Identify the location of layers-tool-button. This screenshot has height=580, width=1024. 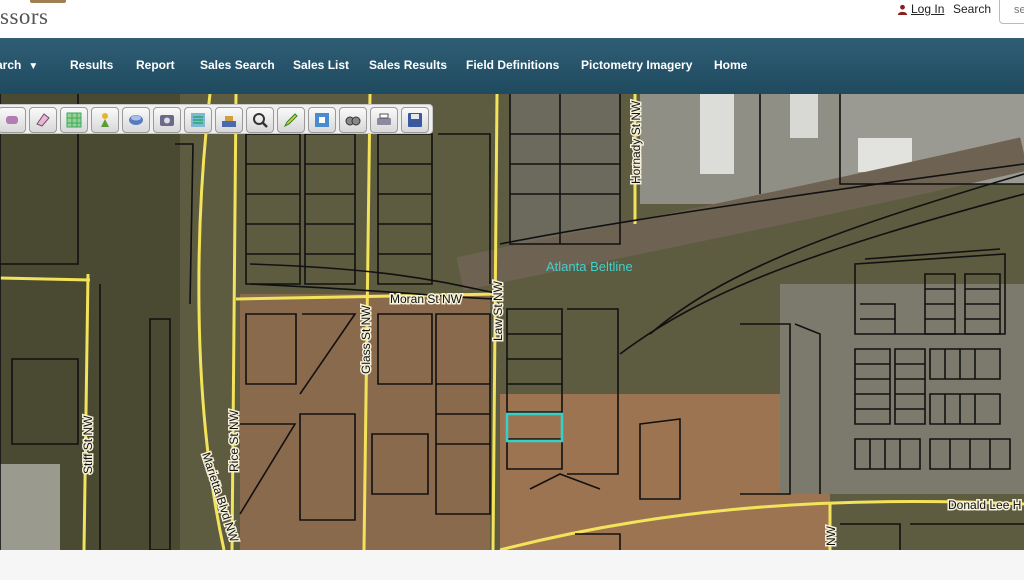
(136, 120).